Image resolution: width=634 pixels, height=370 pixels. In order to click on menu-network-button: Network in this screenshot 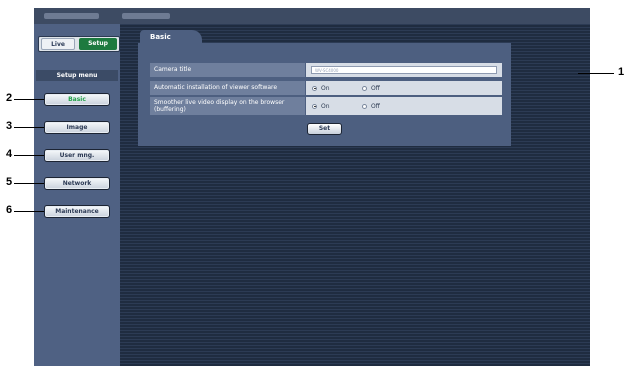, I will do `click(77, 183)`.